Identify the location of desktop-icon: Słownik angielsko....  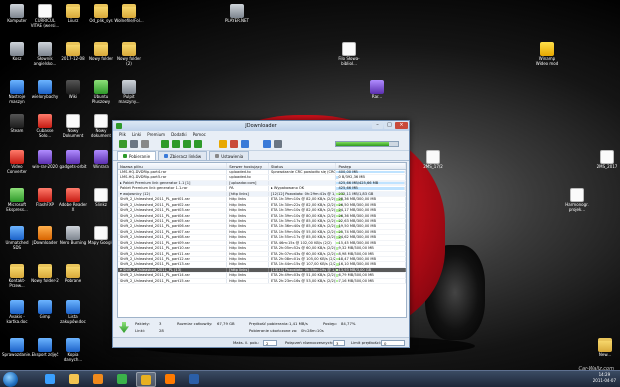
(45, 58).